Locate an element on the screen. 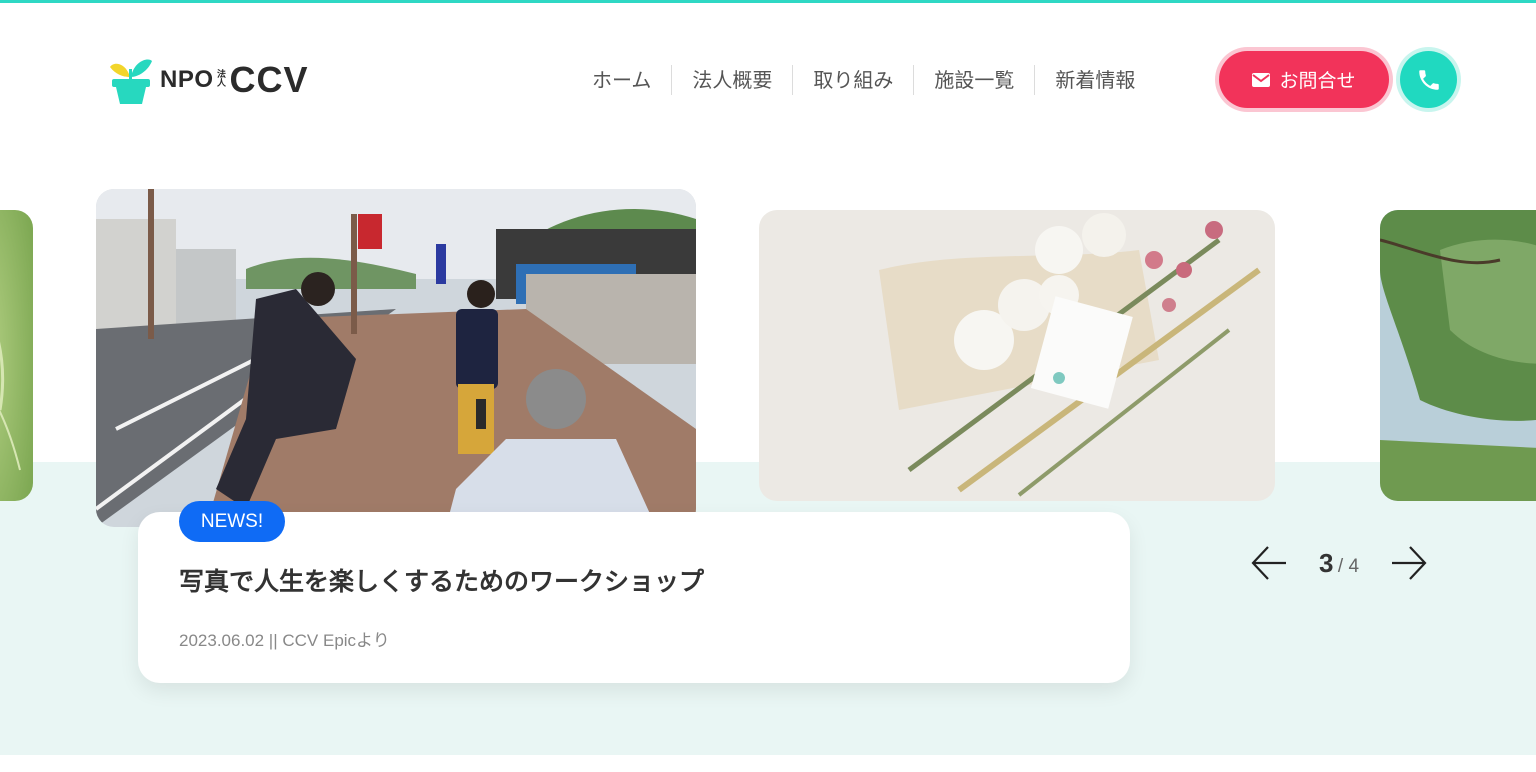  nav-news: 新着情報 is located at coordinates (1095, 80).